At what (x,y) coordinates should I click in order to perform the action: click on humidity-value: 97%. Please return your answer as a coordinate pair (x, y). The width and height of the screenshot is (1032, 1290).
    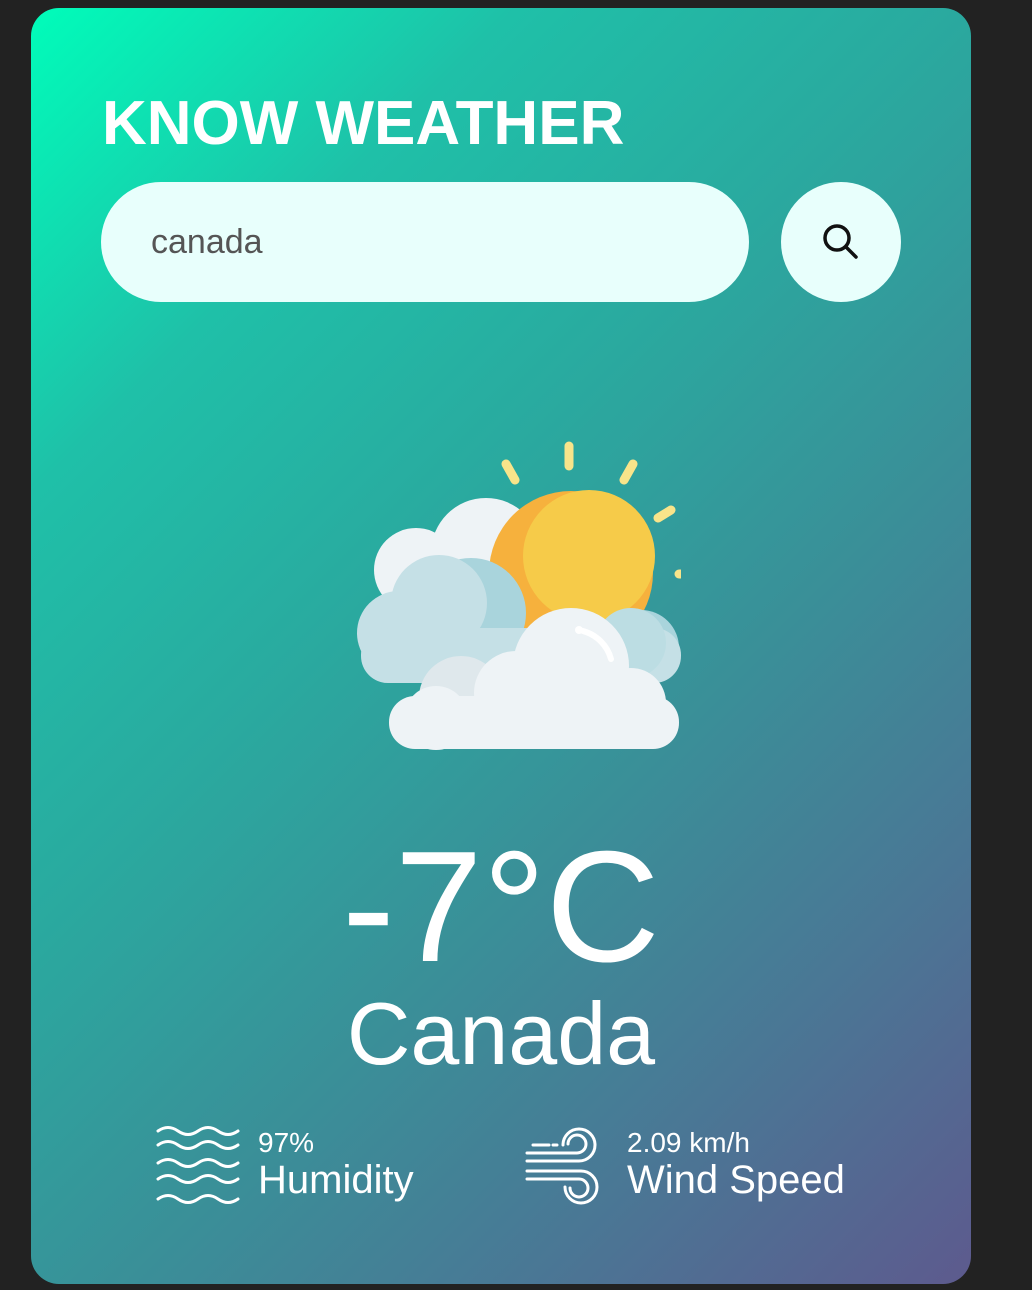
    Looking at the image, I should click on (286, 1142).